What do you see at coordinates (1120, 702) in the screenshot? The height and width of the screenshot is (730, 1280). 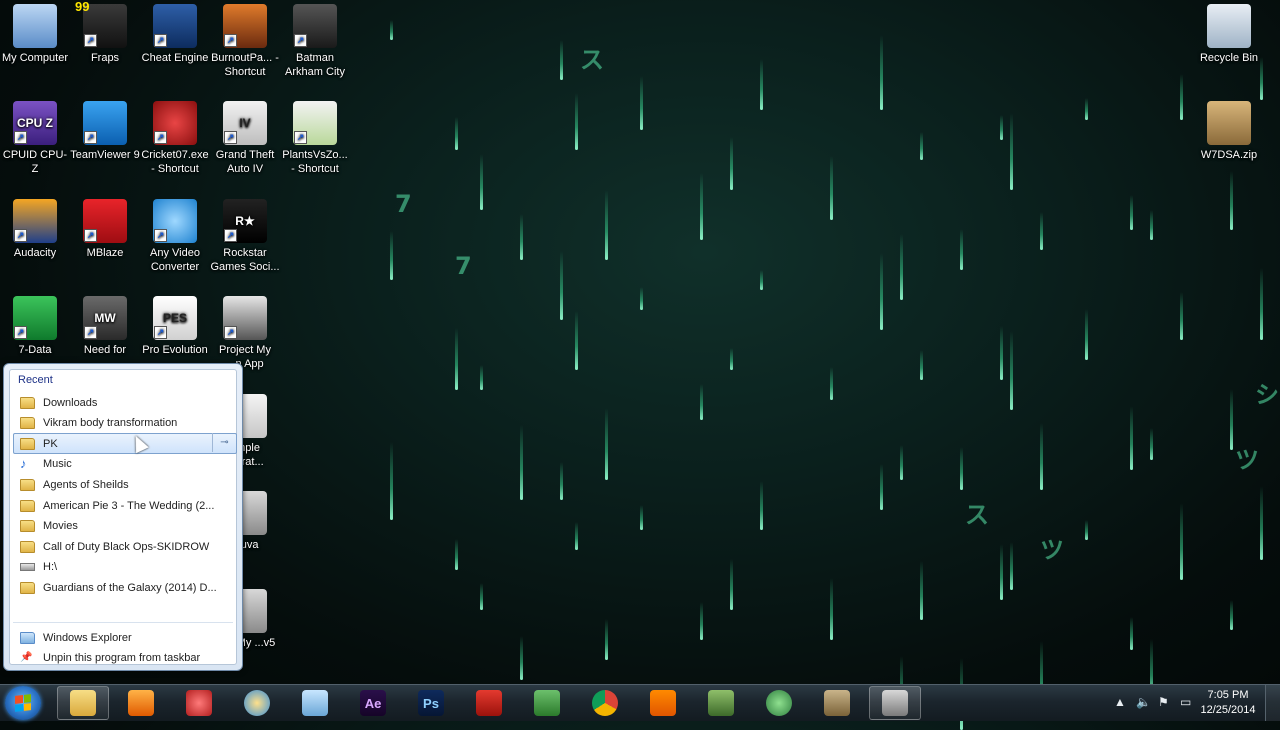 I see `show-hidden-icons-icon: ▲` at bounding box center [1120, 702].